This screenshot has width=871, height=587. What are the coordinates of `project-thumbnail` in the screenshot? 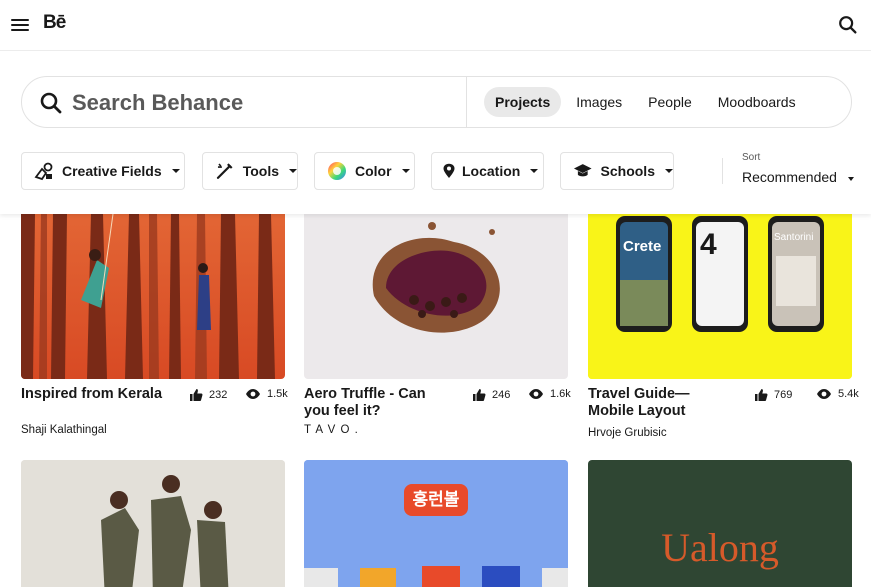 It's located at (153, 523).